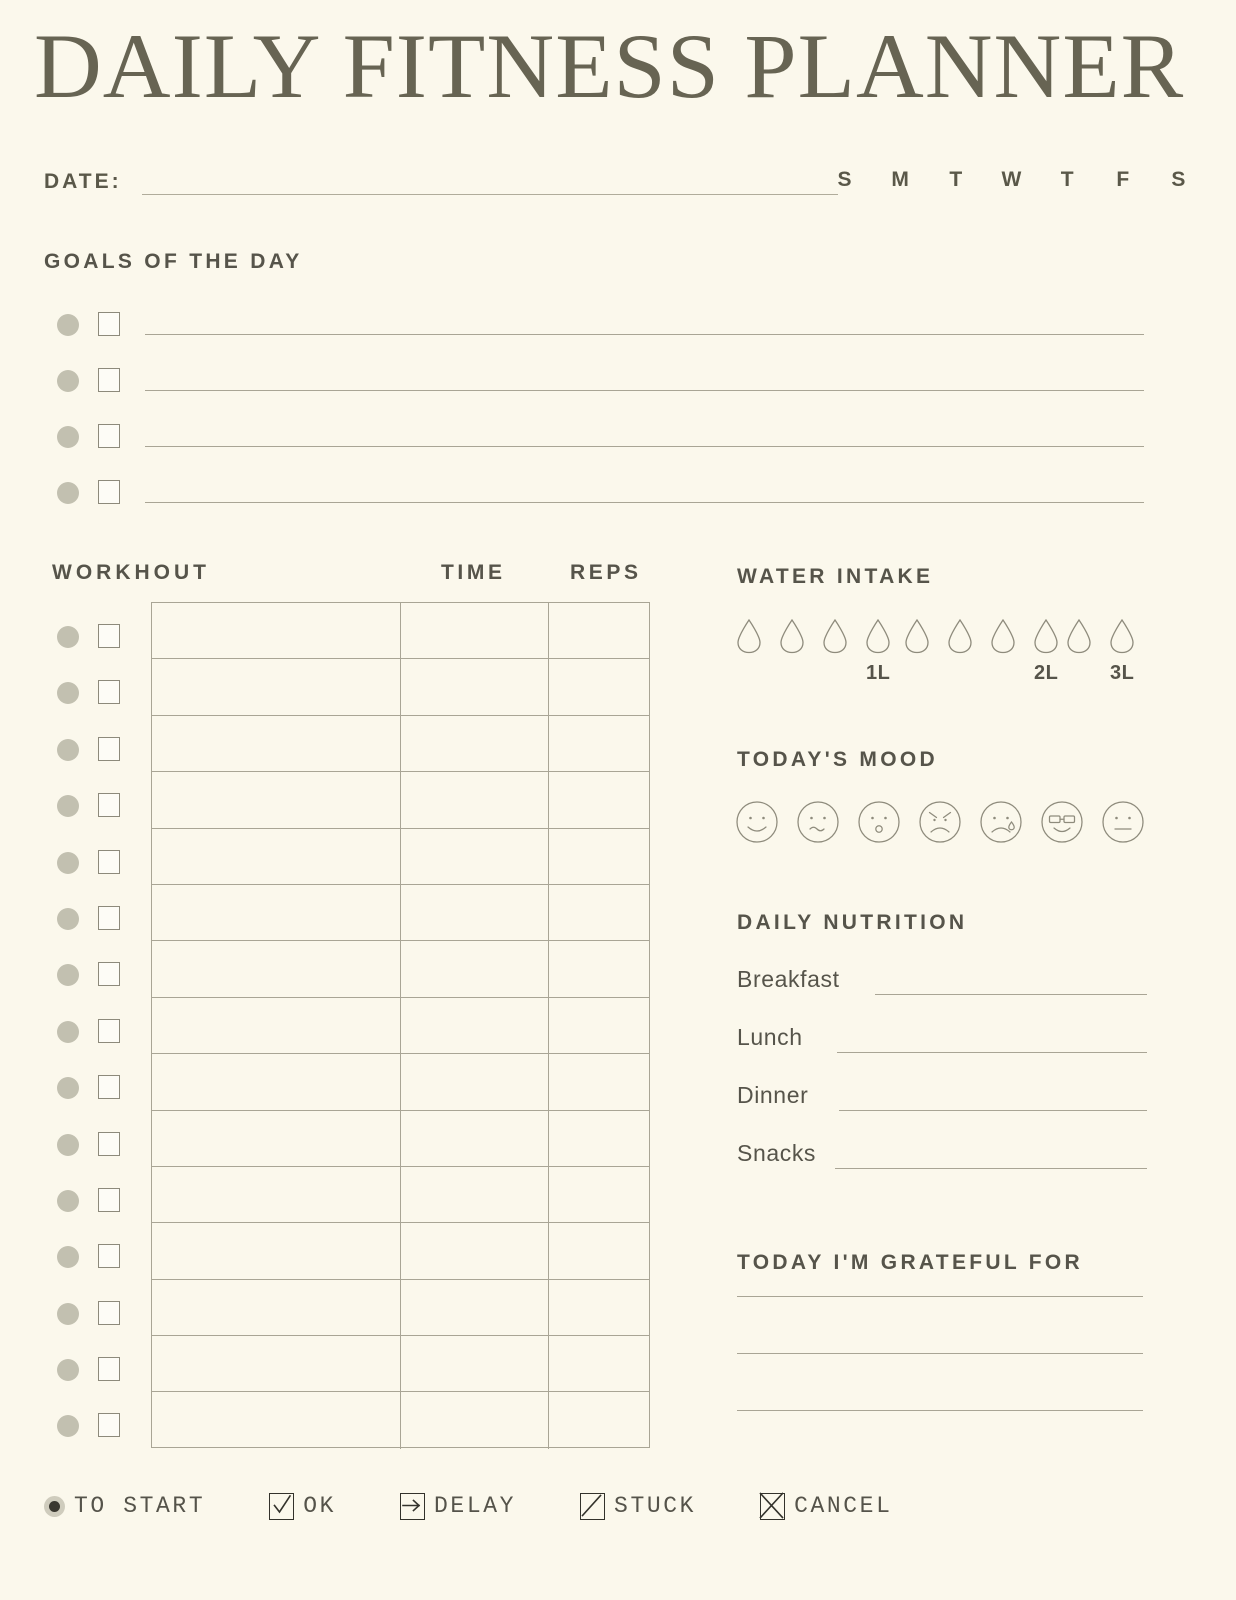  I want to click on weekday-3: W, so click(1012, 180).